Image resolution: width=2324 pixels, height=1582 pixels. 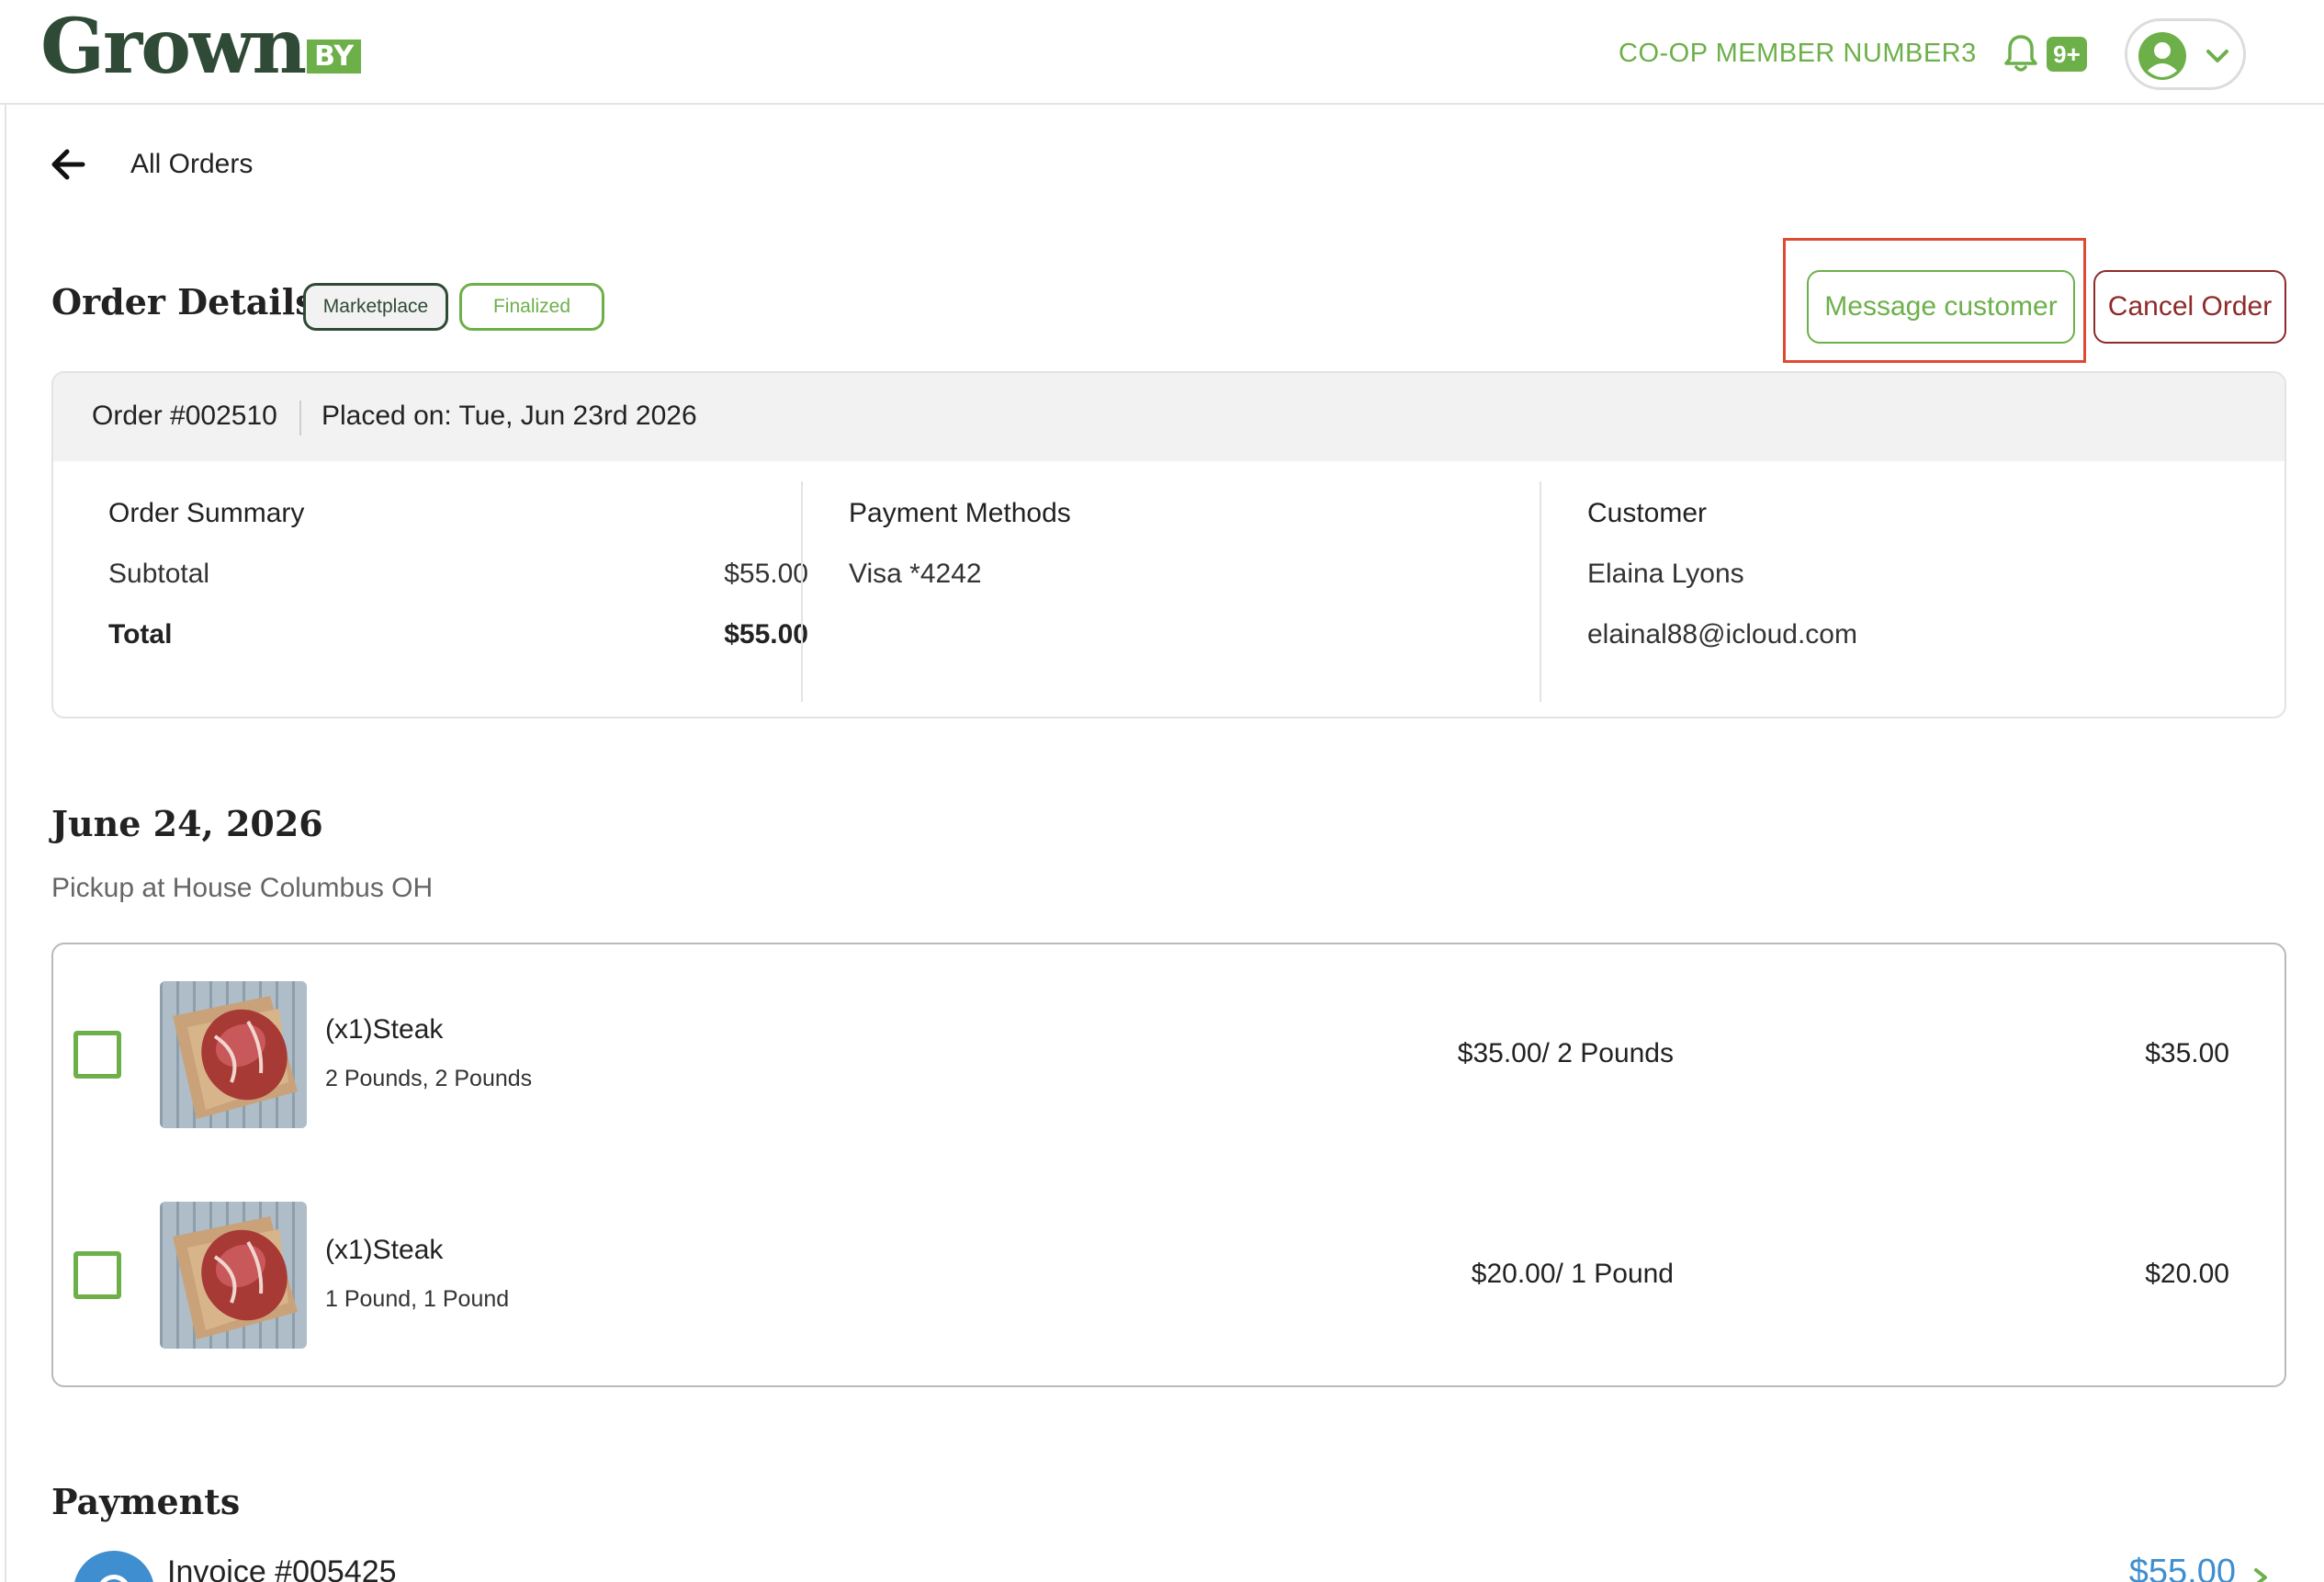 What do you see at coordinates (183, 301) in the screenshot?
I see `page-title: Order Details` at bounding box center [183, 301].